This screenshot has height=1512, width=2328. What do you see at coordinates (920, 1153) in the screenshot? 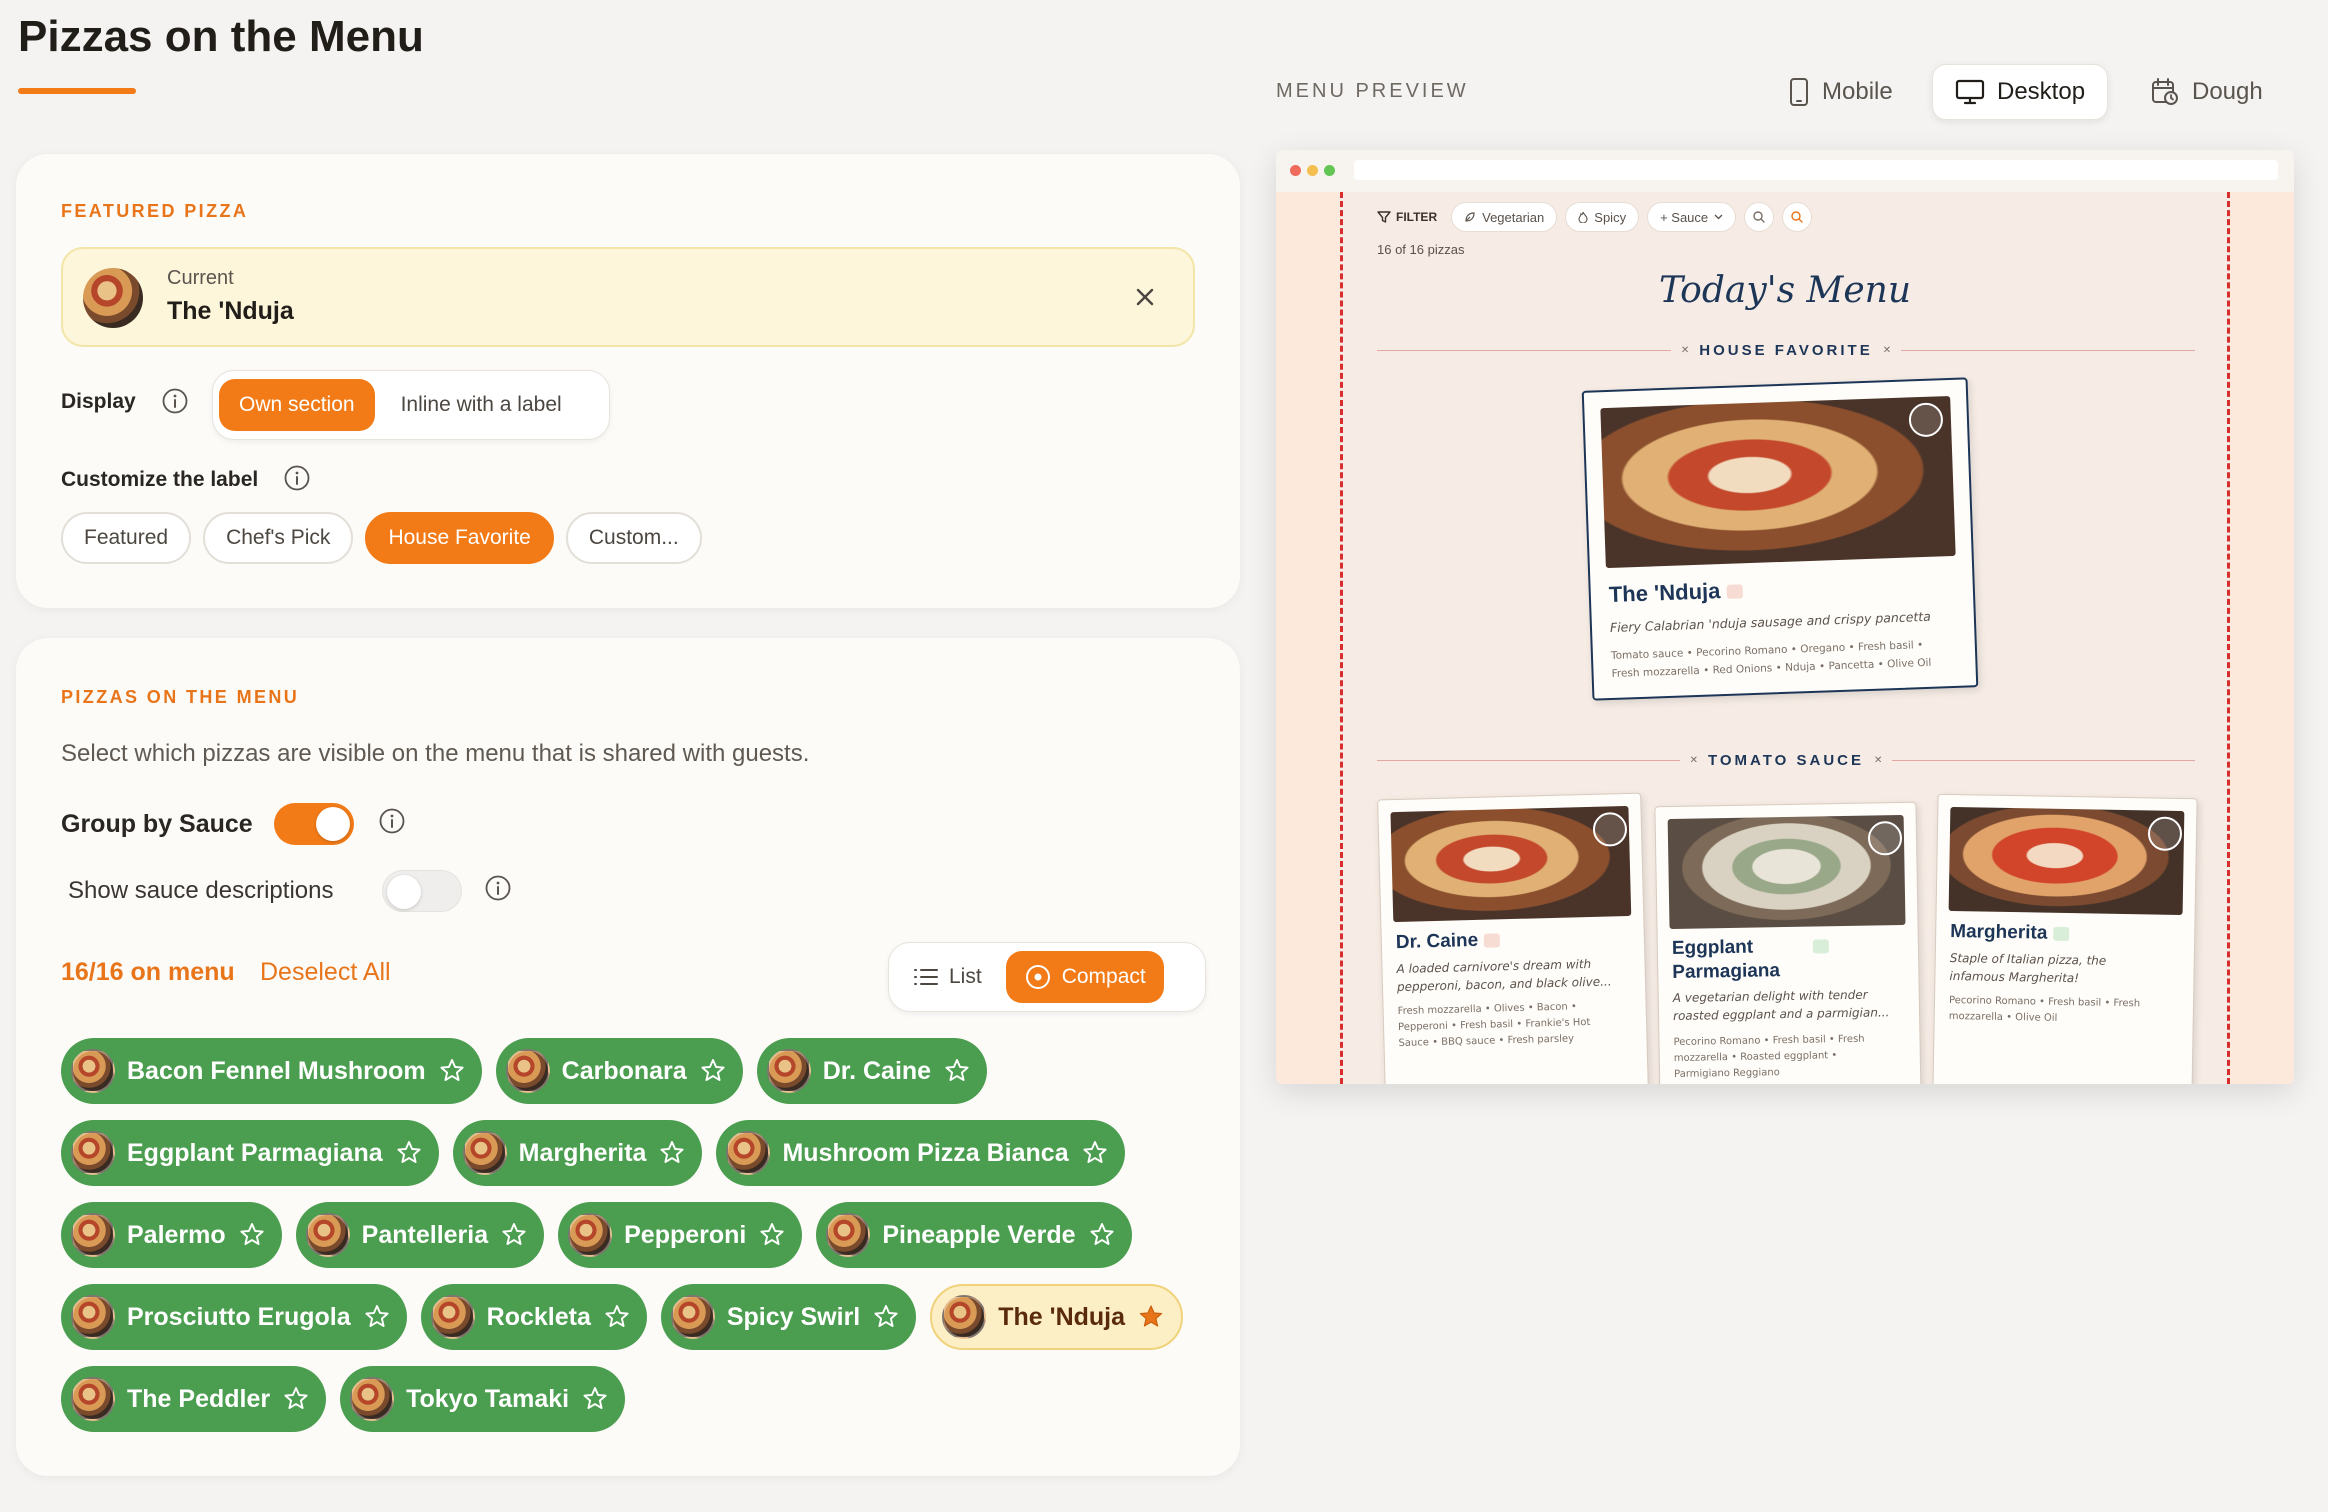
I see `pizza-pill: Mushroom Pizza Bianca` at bounding box center [920, 1153].